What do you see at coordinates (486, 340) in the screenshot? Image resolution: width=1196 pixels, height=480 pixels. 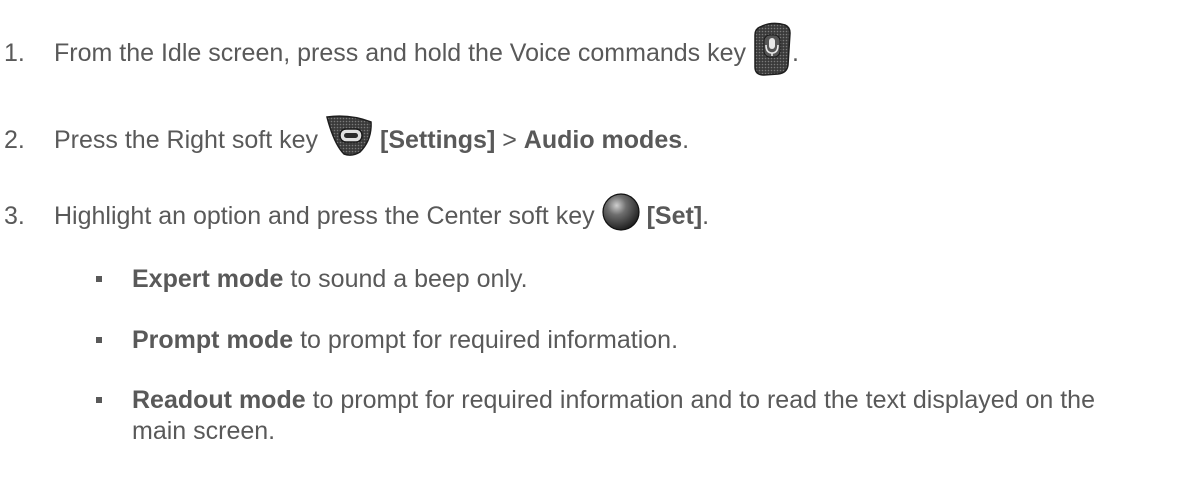 I see `option-description: to prompt for required information.` at bounding box center [486, 340].